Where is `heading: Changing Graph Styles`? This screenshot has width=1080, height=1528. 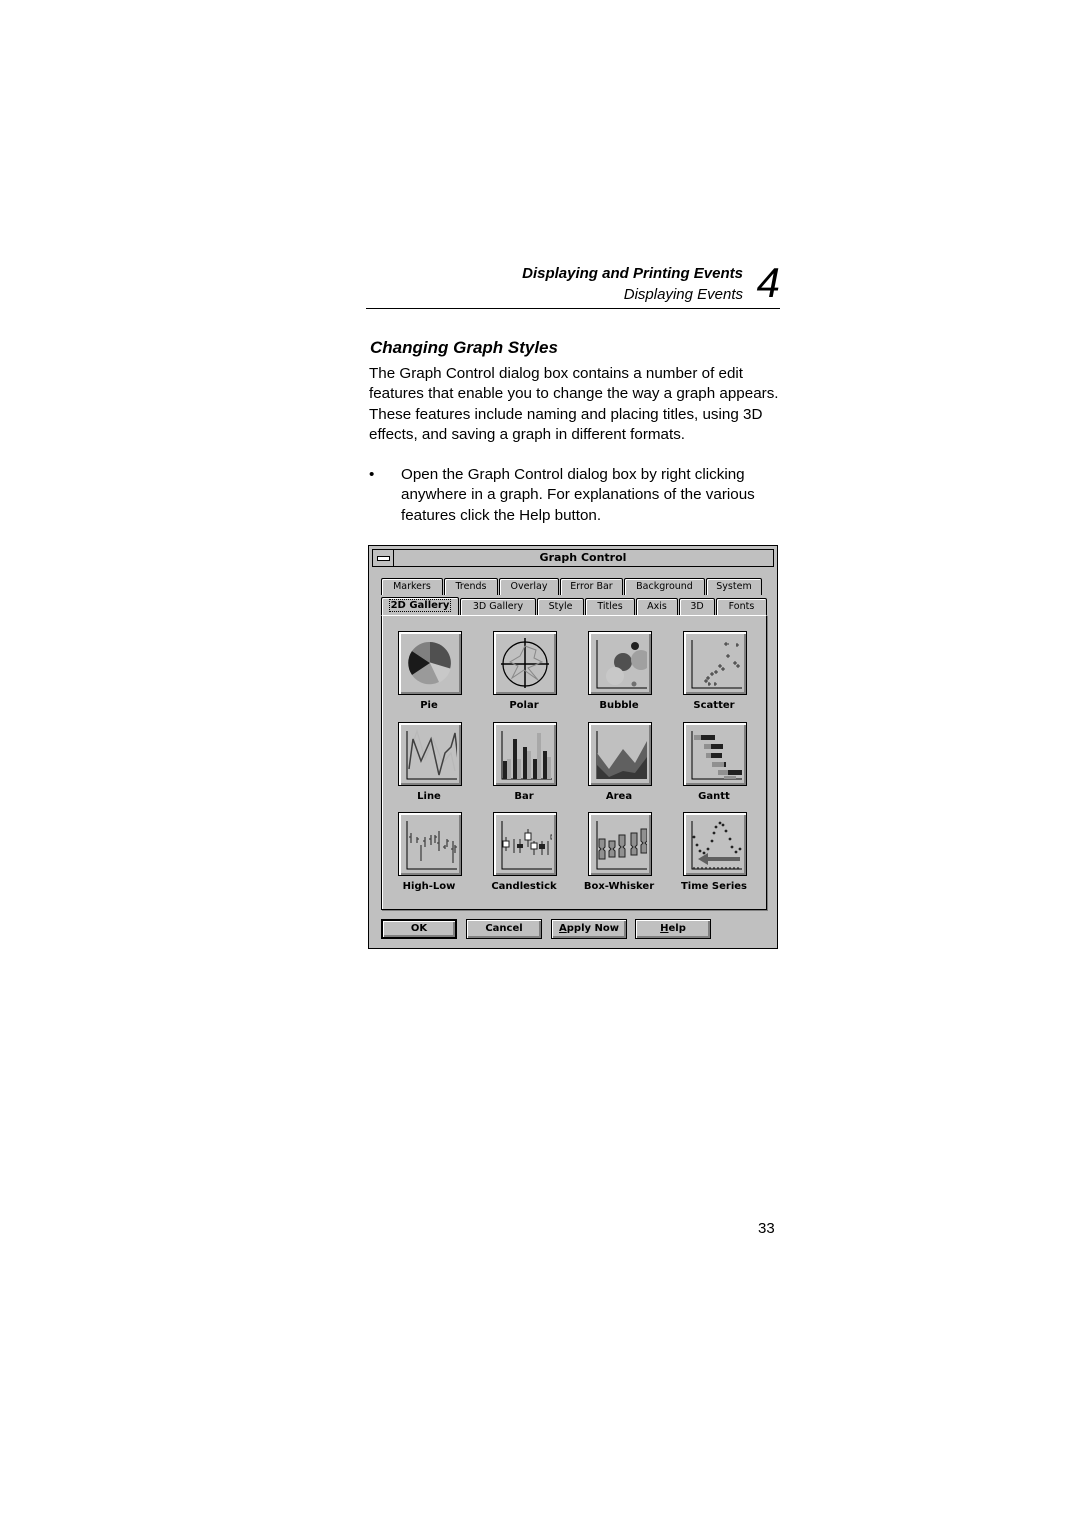
heading: Changing Graph Styles is located at coordinates (464, 347).